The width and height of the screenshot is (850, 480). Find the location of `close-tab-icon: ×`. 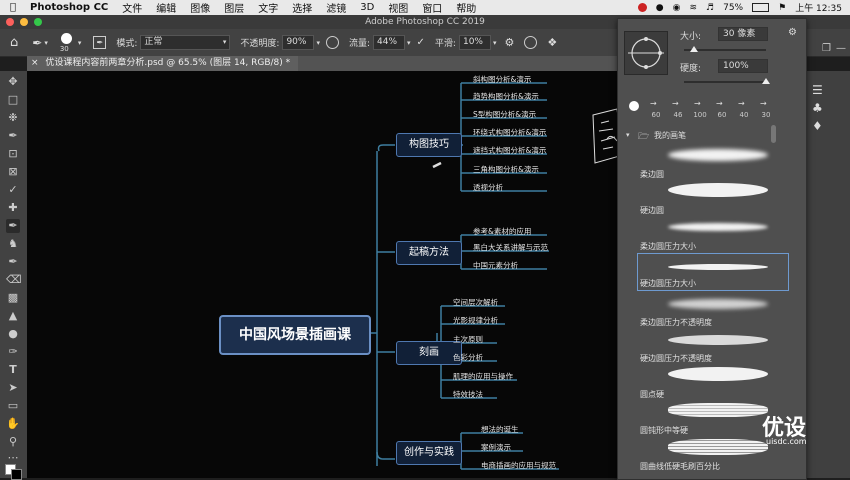

close-tab-icon: × is located at coordinates (35, 63).